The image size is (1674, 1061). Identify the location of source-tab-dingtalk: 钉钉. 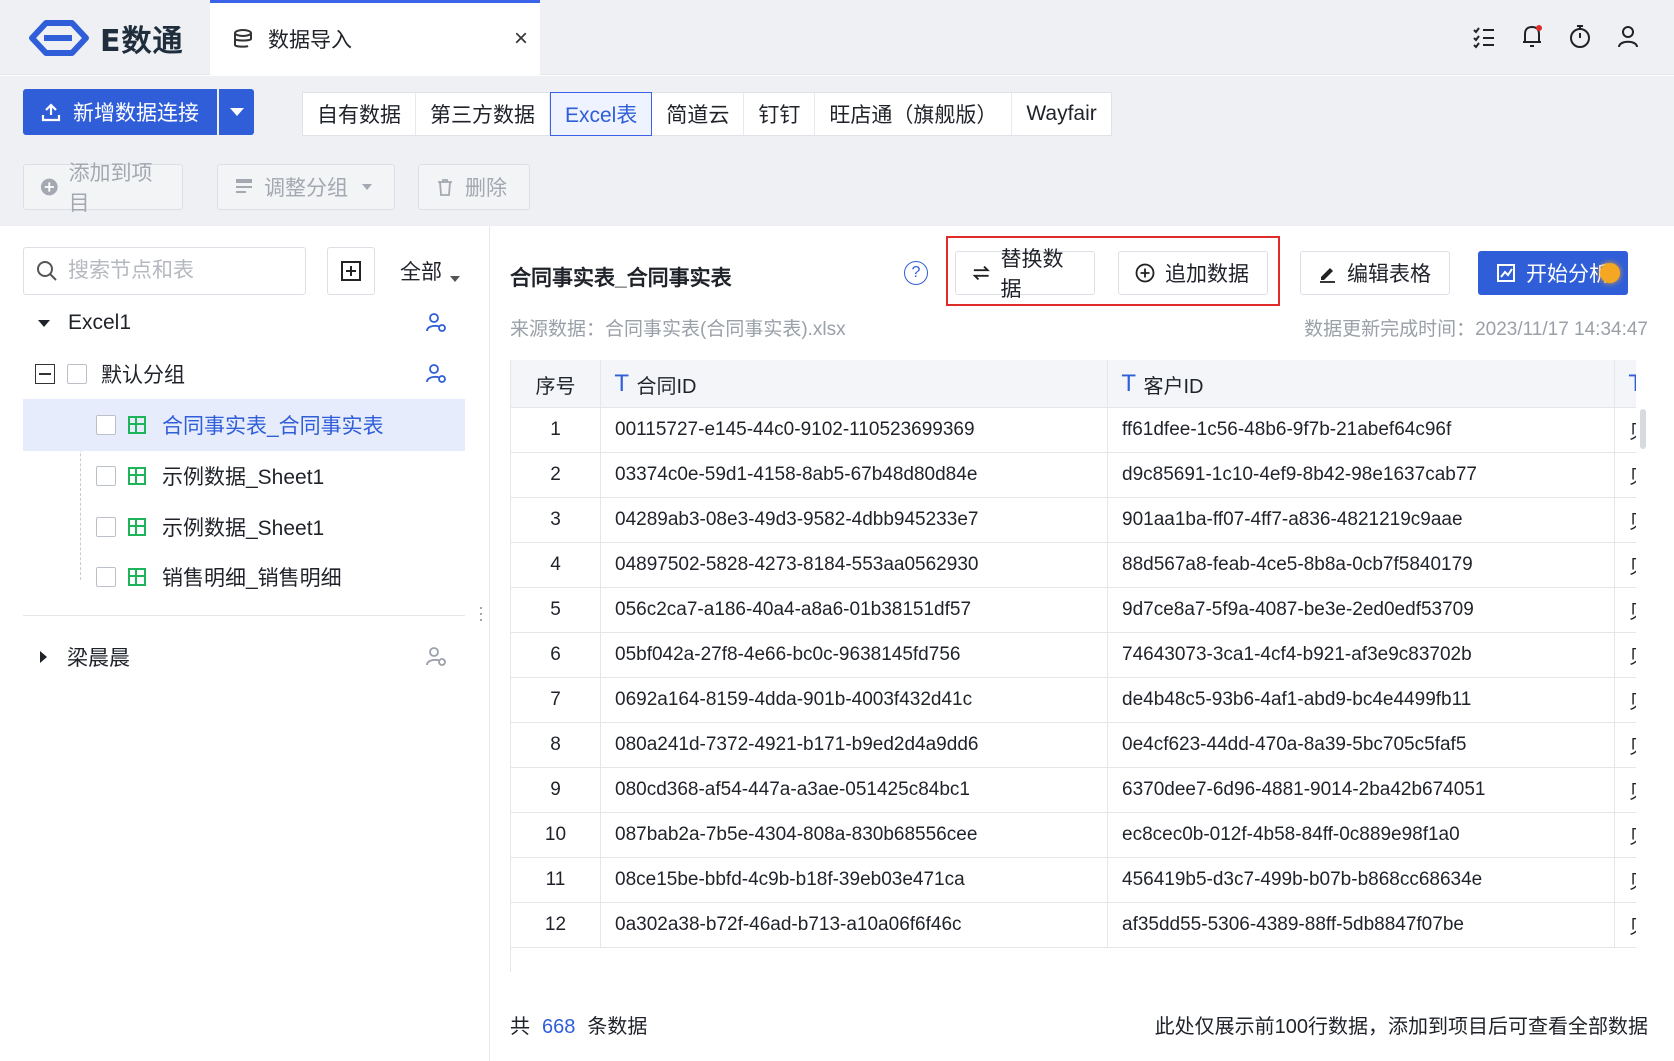
(780, 114).